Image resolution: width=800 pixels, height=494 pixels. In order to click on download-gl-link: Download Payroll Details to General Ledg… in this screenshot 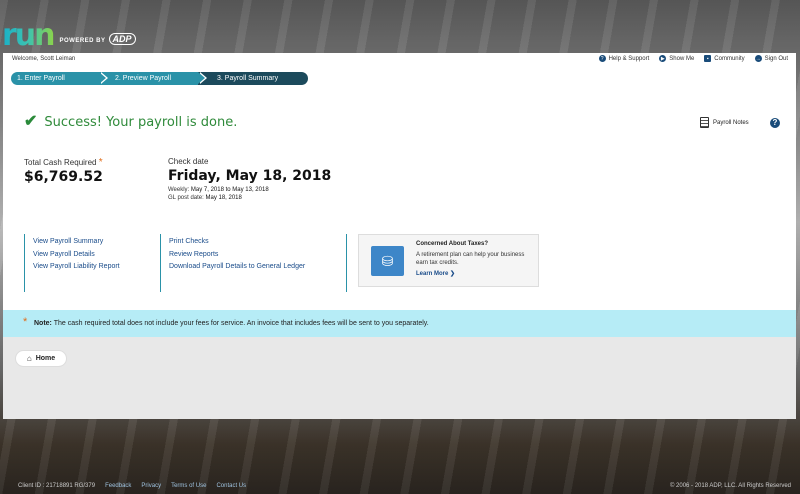, I will do `click(254, 267)`.